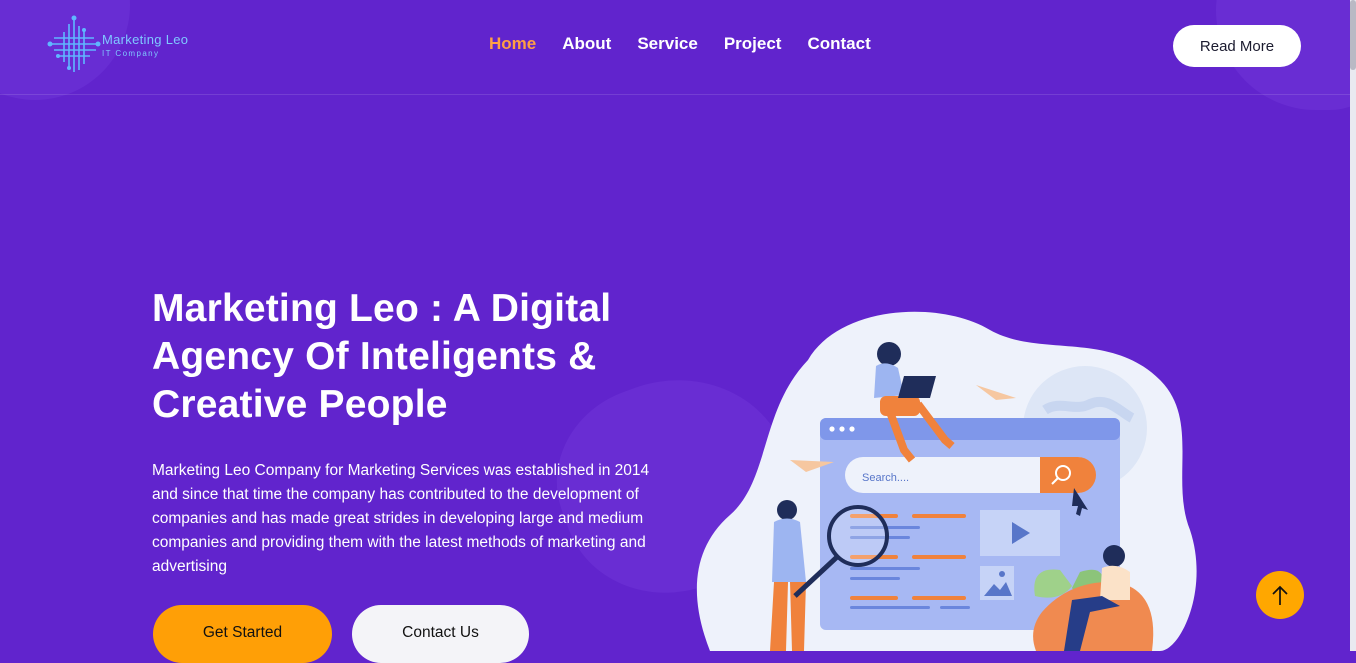 The image size is (1356, 663). Describe the element at coordinates (838, 44) in the screenshot. I see `nav-item-contact: Contact` at that location.